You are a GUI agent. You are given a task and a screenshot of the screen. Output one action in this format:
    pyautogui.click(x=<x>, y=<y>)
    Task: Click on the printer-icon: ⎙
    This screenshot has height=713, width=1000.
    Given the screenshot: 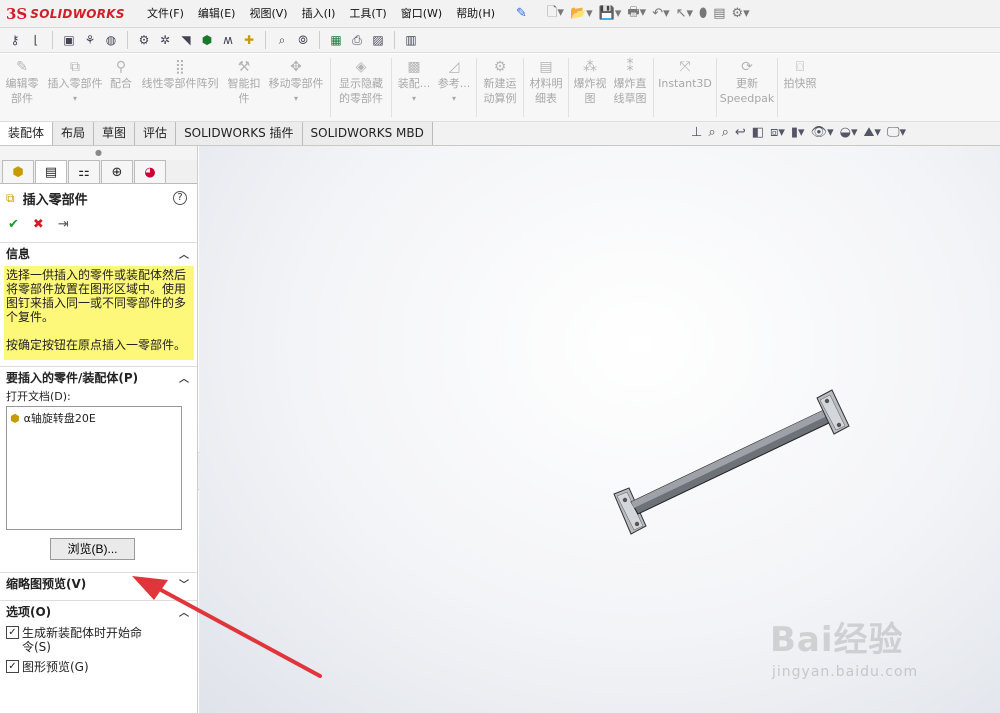 What is the action you would take?
    pyautogui.click(x=357, y=40)
    